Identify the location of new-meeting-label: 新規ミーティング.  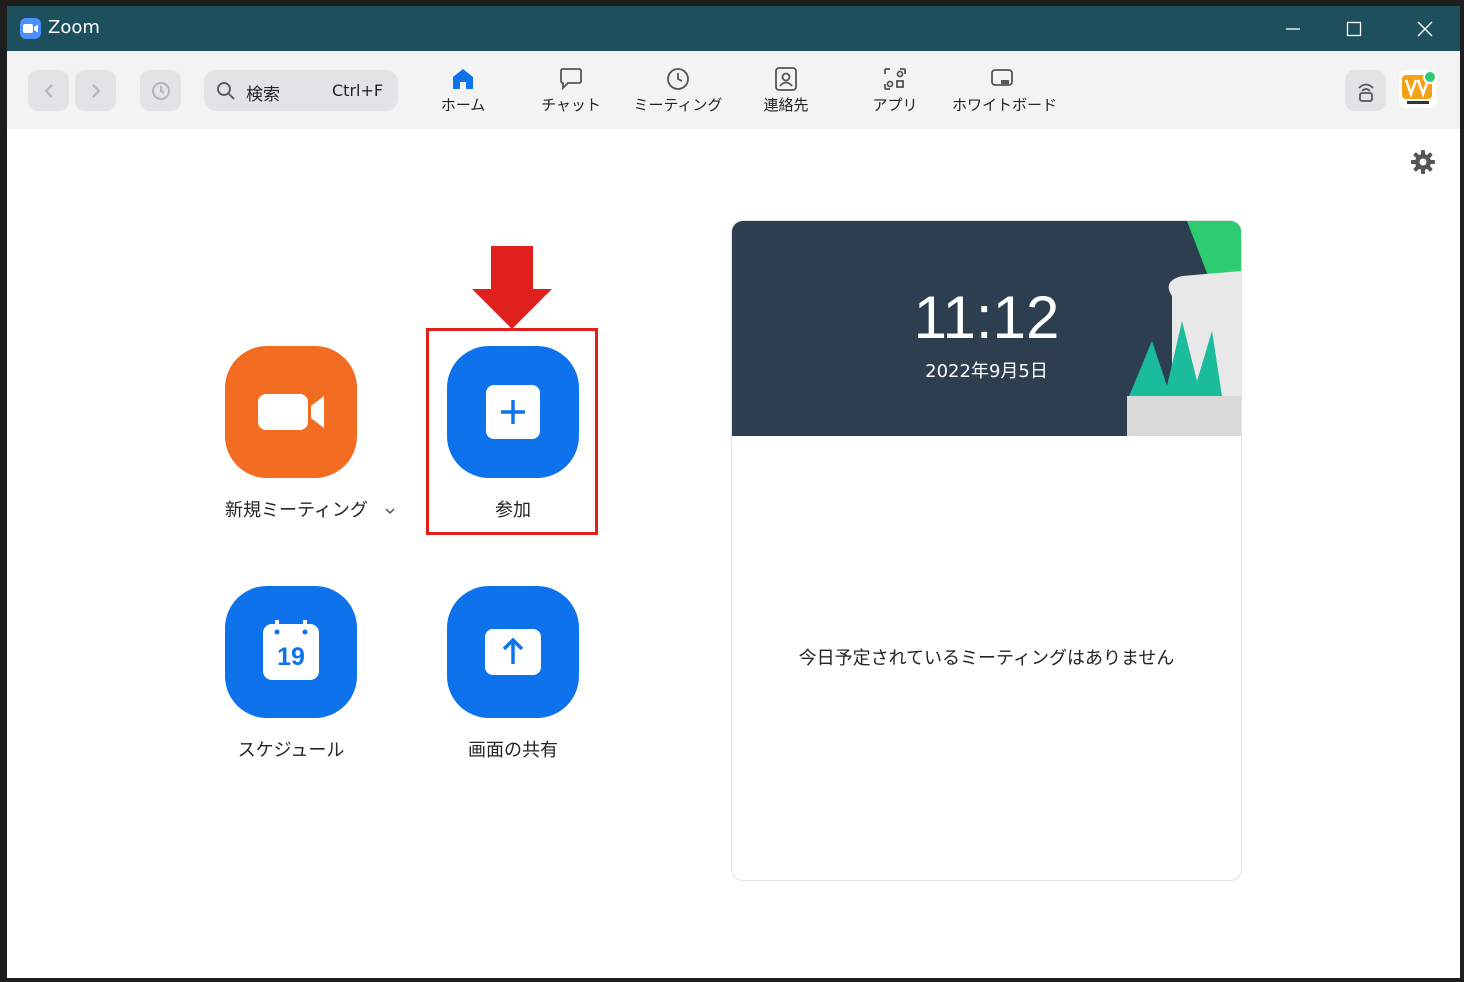
(296, 510).